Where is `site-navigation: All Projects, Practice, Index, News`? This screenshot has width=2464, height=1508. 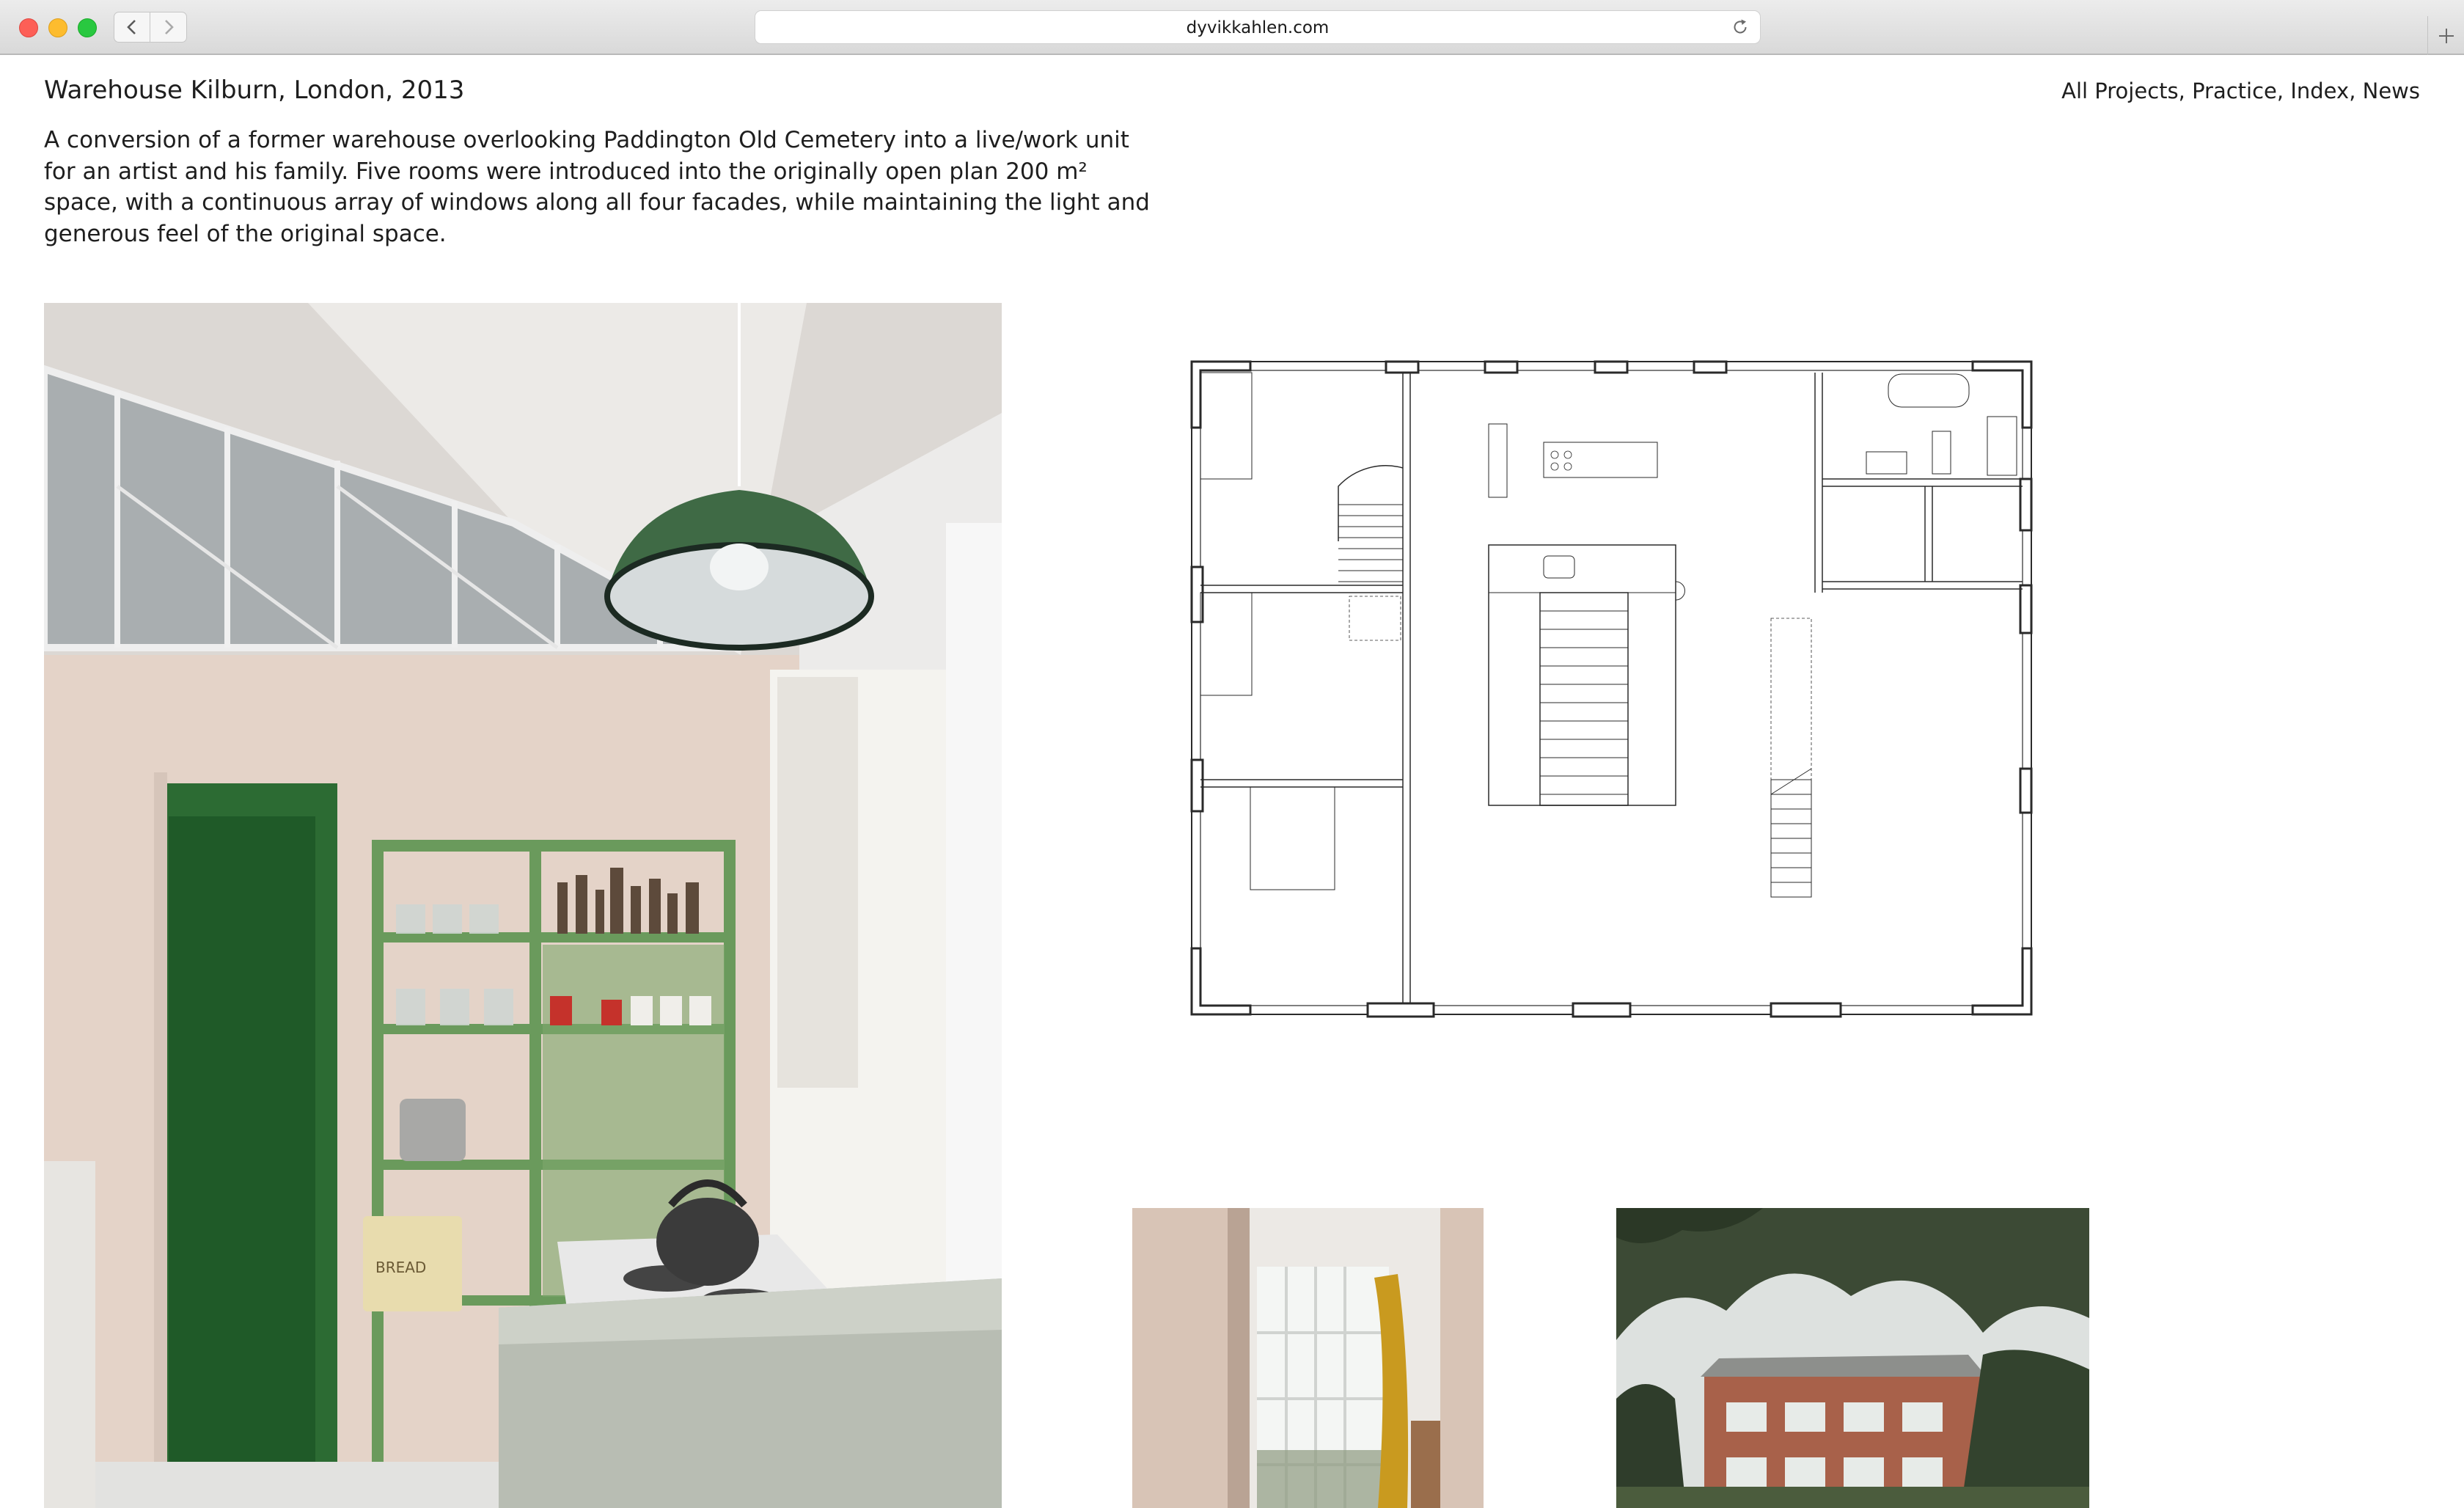 site-navigation: All Projects, Practice, Index, News is located at coordinates (2240, 90).